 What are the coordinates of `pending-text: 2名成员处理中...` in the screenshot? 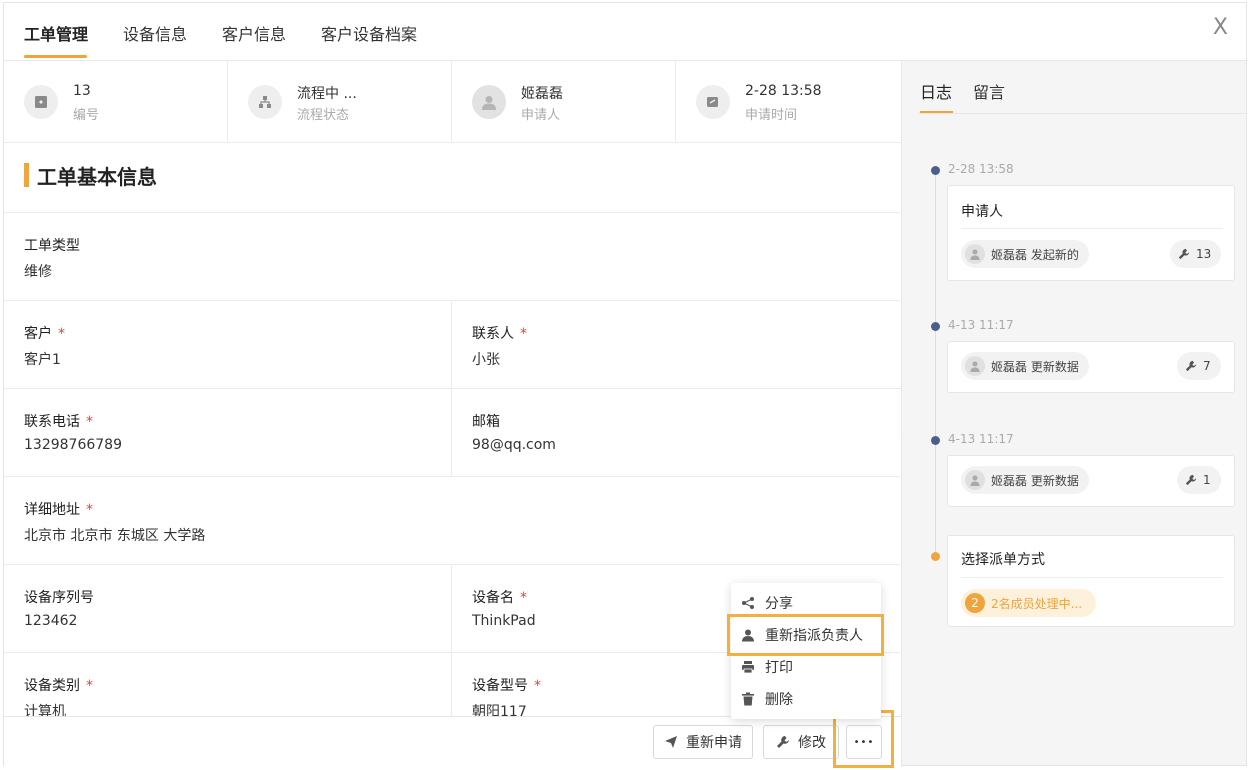 It's located at (1037, 603).